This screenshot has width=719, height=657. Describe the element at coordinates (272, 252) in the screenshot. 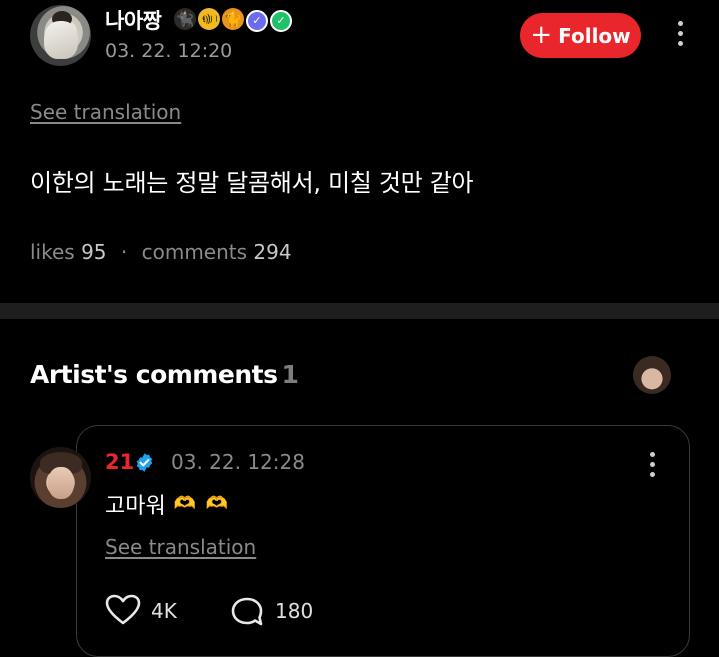

I see `comments-count: 294` at that location.